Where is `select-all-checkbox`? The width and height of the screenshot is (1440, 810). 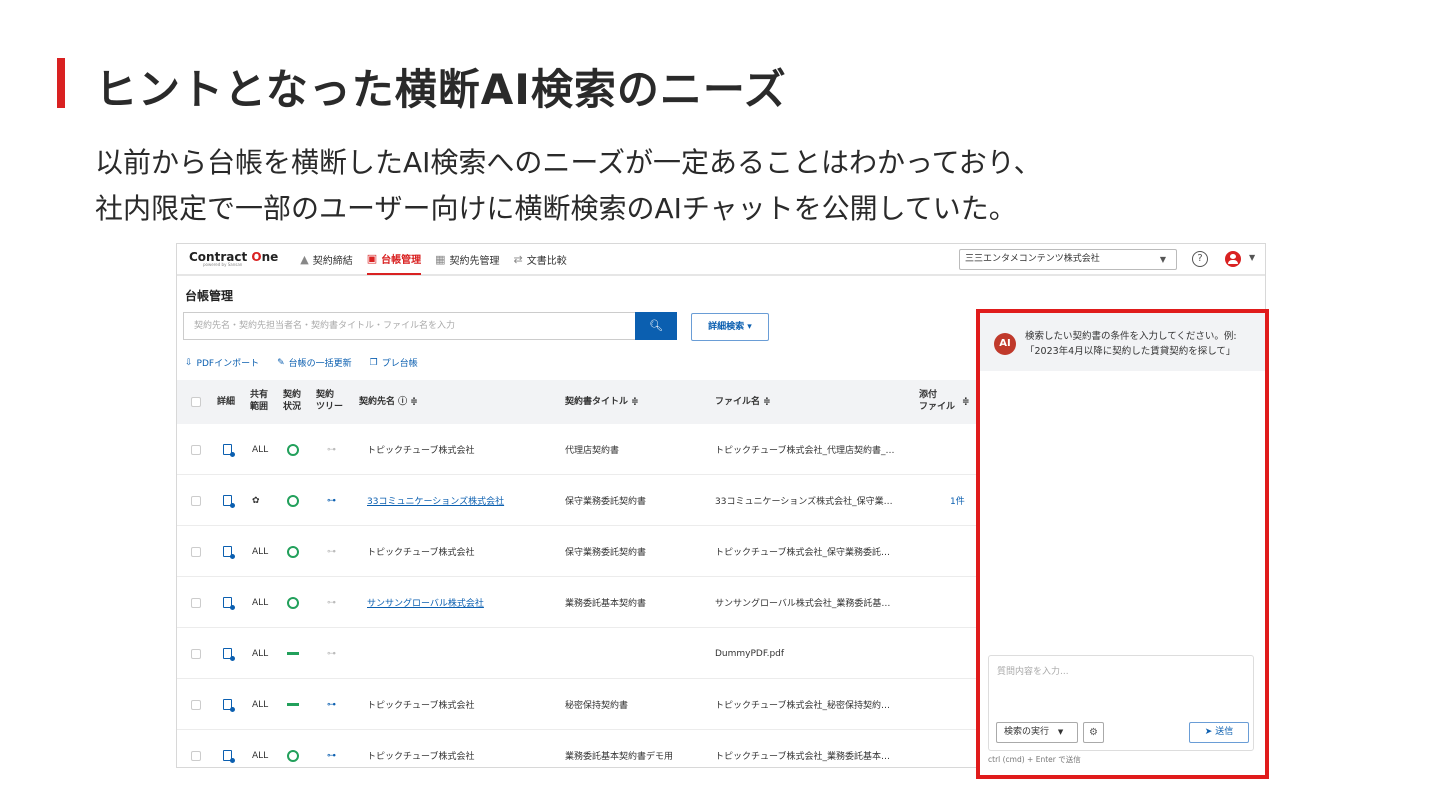
select-all-checkbox is located at coordinates (196, 402).